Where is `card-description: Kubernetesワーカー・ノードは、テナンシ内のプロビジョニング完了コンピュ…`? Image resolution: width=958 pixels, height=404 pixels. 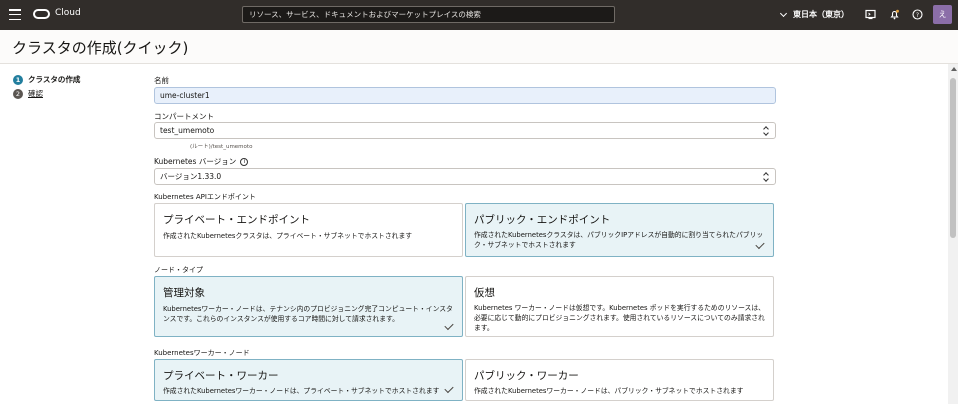 card-description: Kubernetesワーカー・ノードは、テナンシ内のプロビジョニング完了コンピュ… is located at coordinates (308, 314).